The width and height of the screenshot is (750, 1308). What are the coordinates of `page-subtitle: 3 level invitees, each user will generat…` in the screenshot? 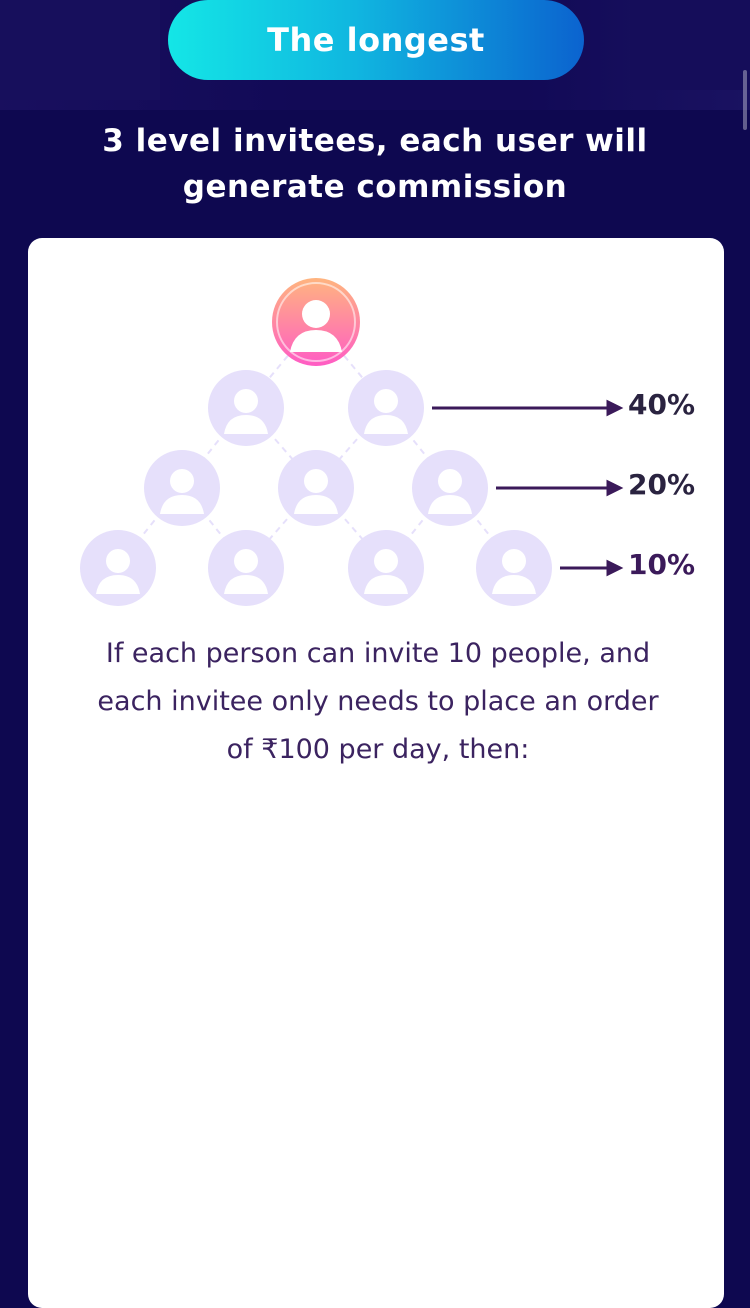 It's located at (375, 164).